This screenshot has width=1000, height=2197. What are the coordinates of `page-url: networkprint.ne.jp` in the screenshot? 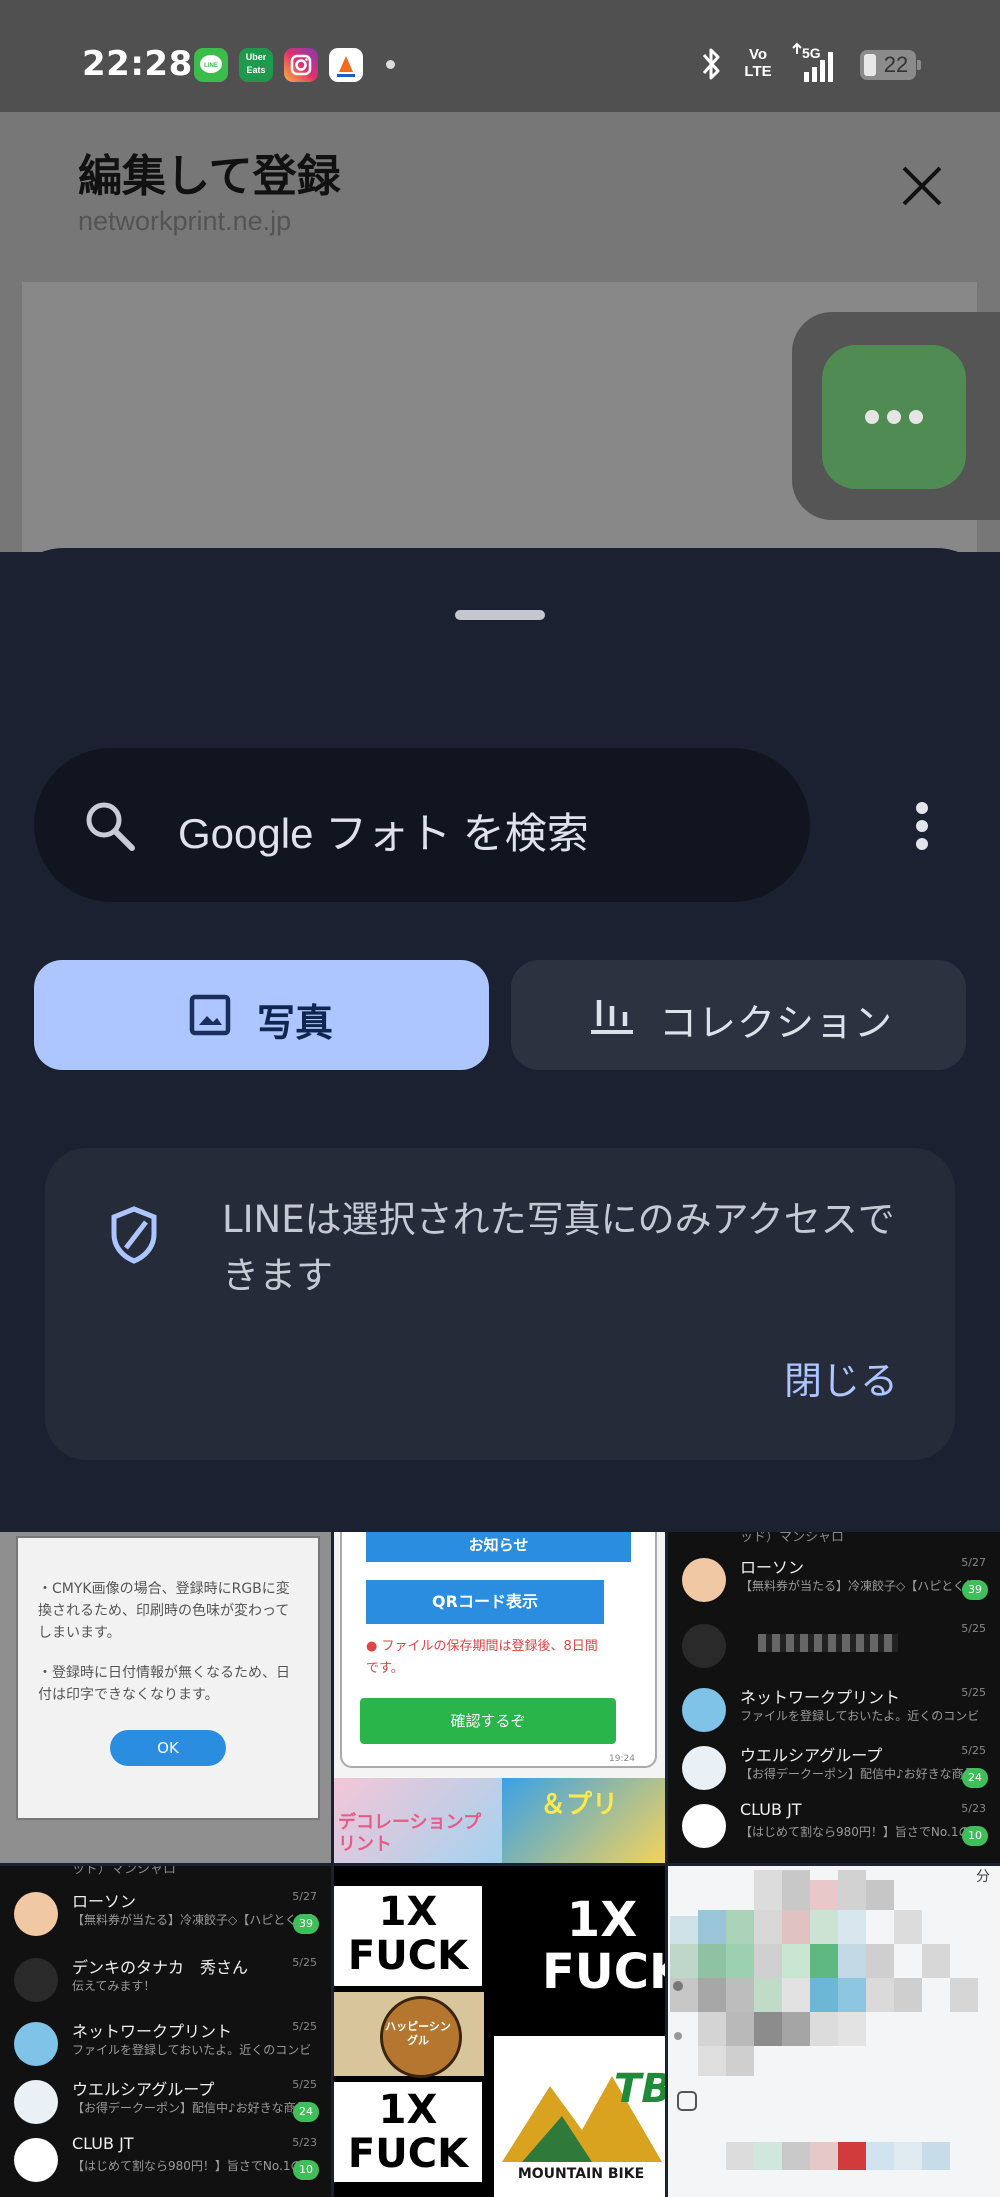 It's located at (185, 221).